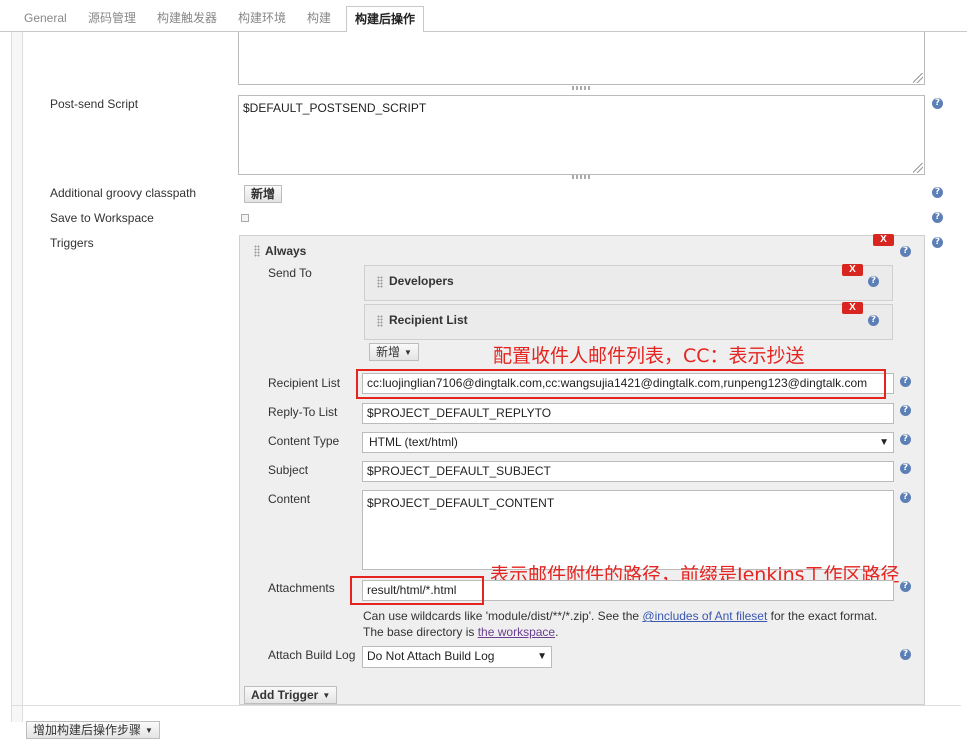  What do you see at coordinates (852, 270) in the screenshot?
I see `delete-developers-button: X` at bounding box center [852, 270].